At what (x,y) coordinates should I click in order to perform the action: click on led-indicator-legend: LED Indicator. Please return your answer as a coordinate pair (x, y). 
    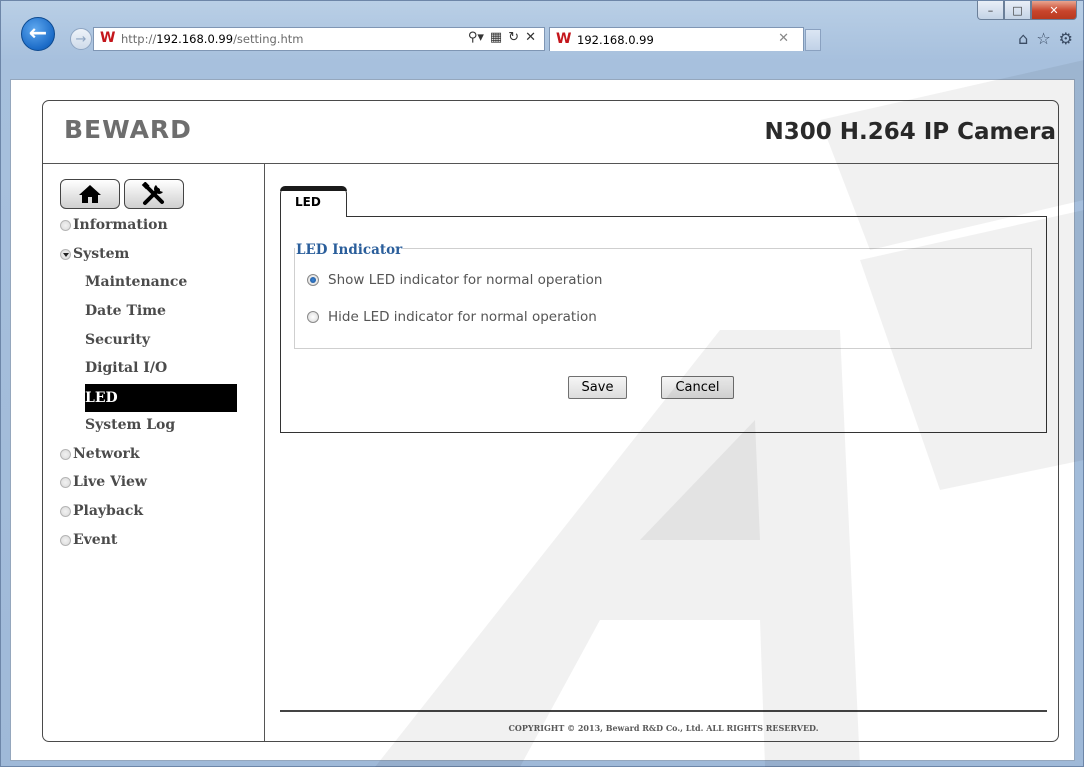
    Looking at the image, I should click on (349, 250).